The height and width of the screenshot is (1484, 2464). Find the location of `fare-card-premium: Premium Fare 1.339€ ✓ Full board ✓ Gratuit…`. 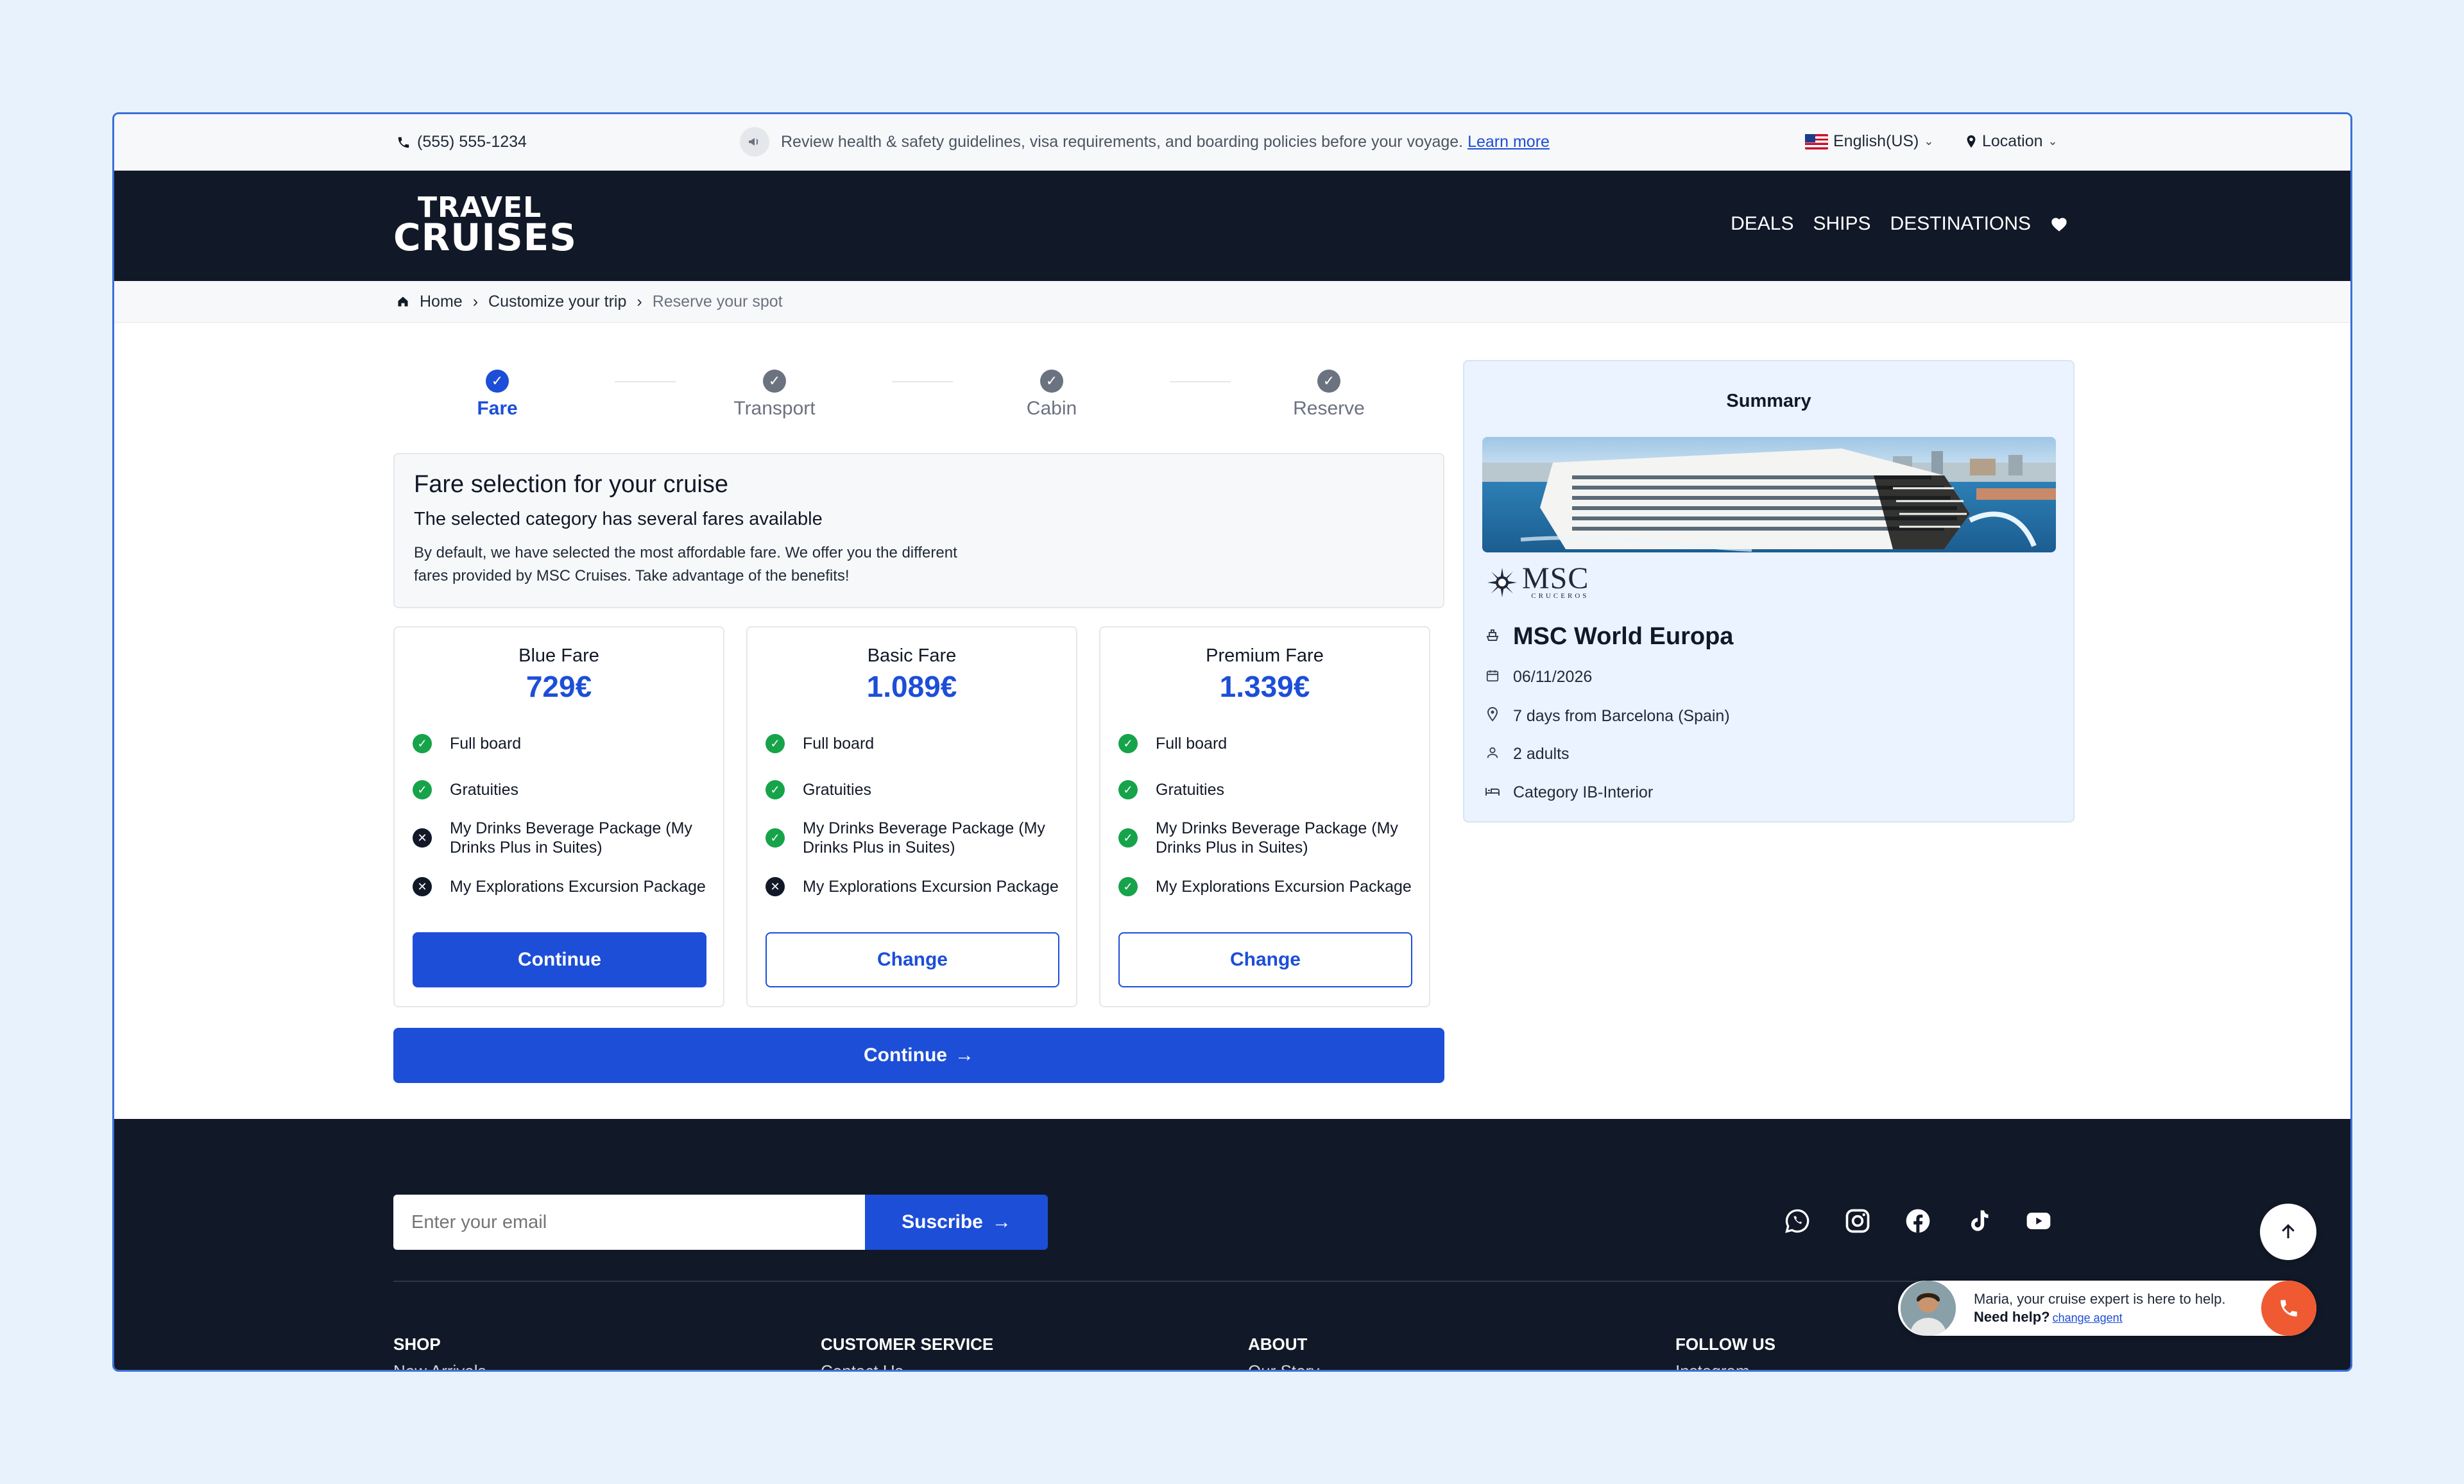

fare-card-premium: Premium Fare 1.339€ ✓ Full board ✓ Gratuit… is located at coordinates (1265, 817).